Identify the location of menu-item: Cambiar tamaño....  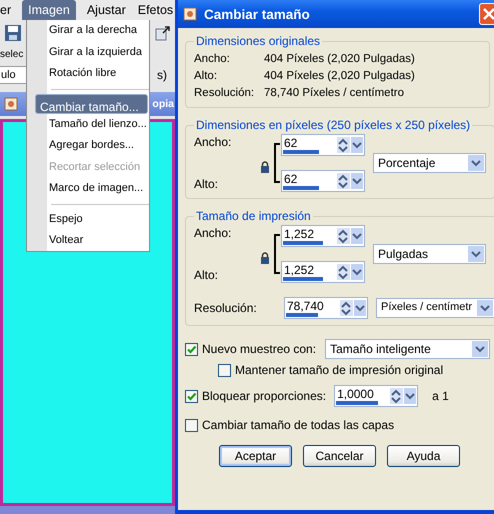
(91, 104).